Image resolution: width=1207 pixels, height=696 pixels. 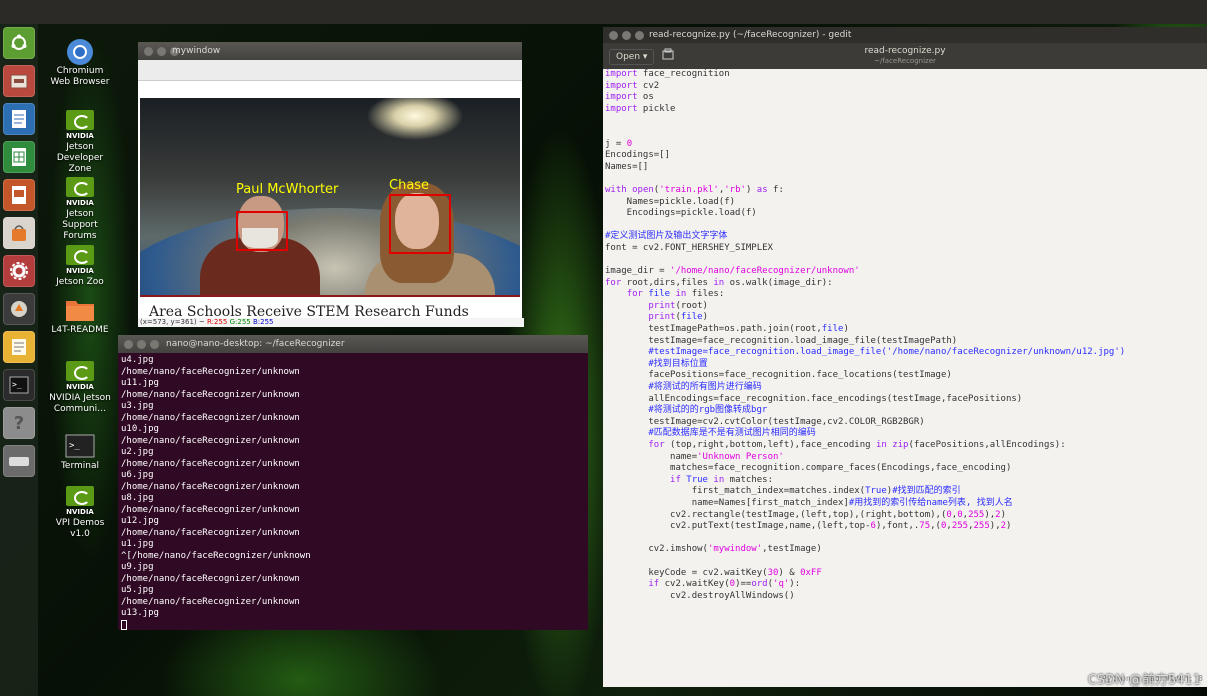 I want to click on settings-icon, so click(x=19, y=271).